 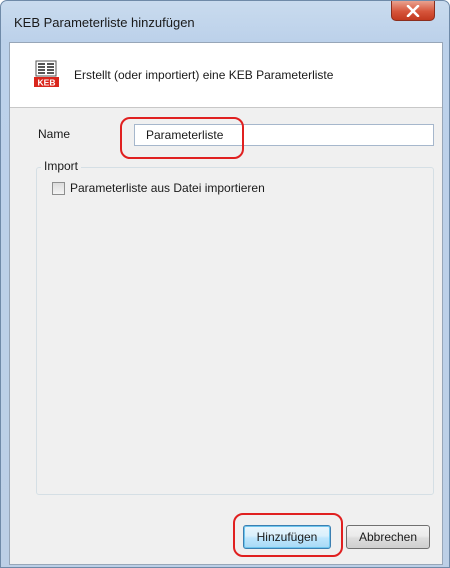 I want to click on import-group-label: Import, so click(x=61, y=166).